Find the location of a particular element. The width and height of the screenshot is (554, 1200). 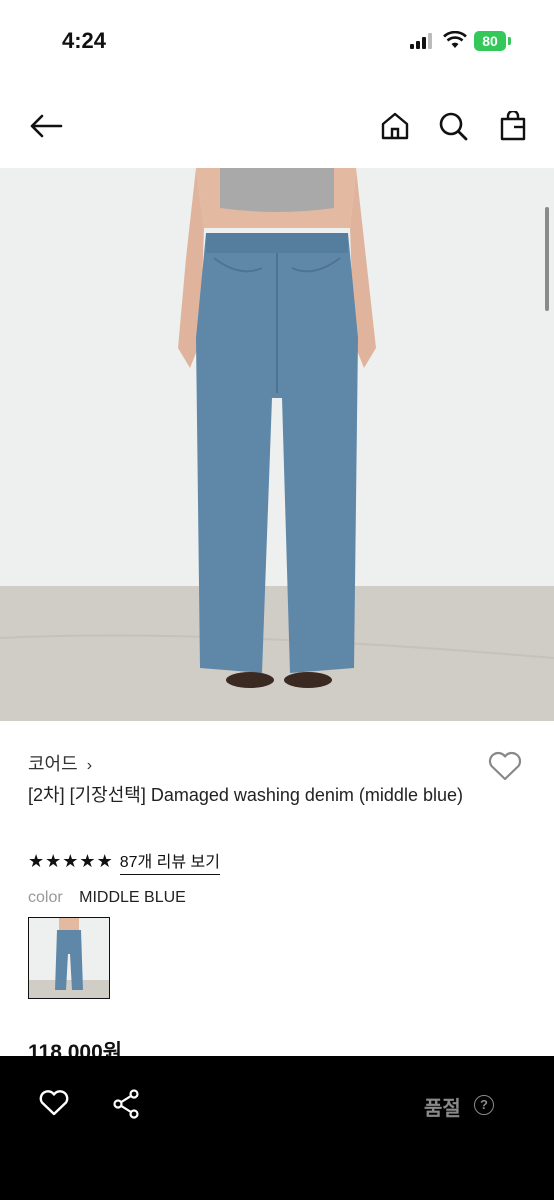

home-button is located at coordinates (395, 126).